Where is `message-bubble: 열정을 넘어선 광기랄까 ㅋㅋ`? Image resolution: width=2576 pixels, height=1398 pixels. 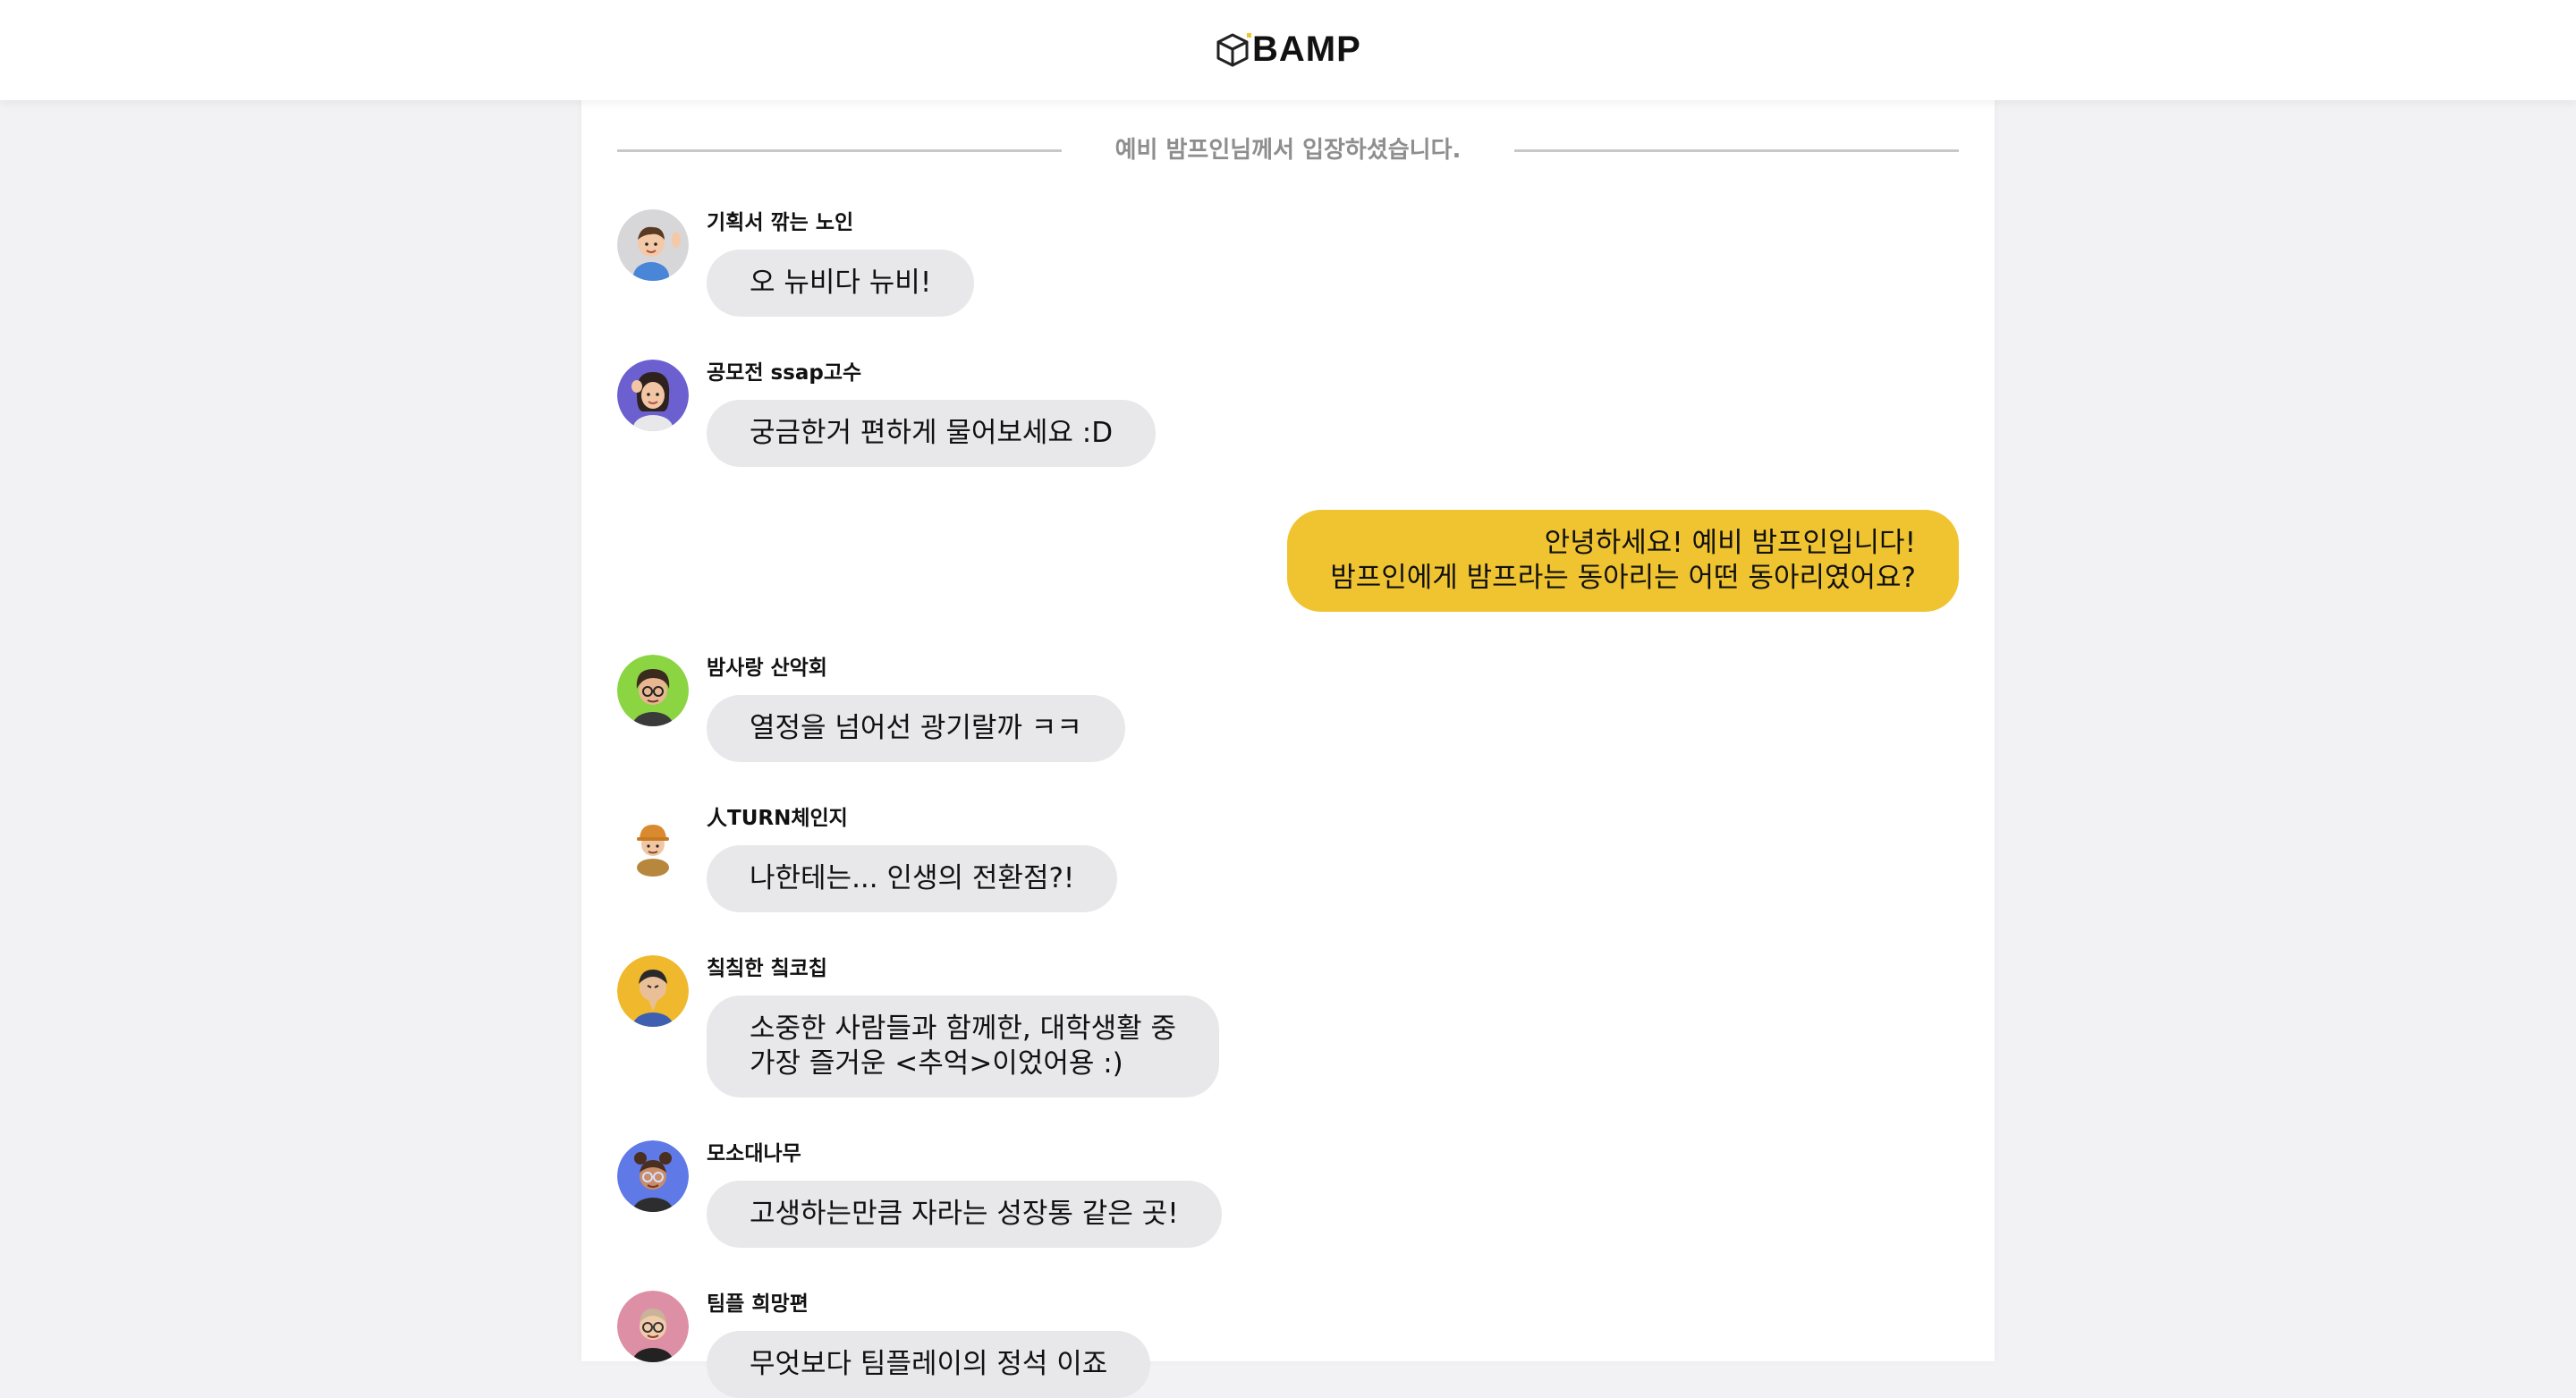 message-bubble: 열정을 넘어선 광기랄까 ㅋㅋ is located at coordinates (916, 728).